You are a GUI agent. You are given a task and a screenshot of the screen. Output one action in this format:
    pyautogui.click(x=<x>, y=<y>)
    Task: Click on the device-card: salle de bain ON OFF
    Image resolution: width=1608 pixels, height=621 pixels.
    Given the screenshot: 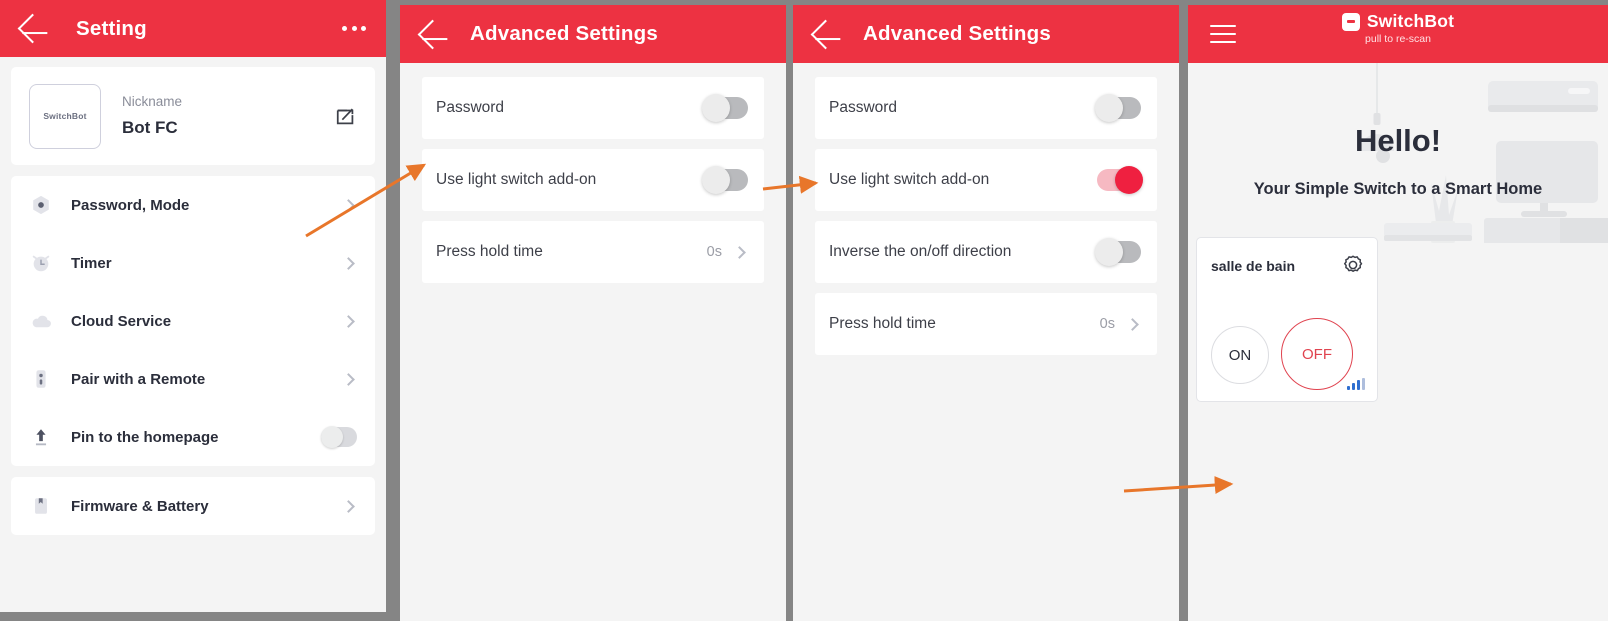 What is the action you would take?
    pyautogui.click(x=1287, y=319)
    